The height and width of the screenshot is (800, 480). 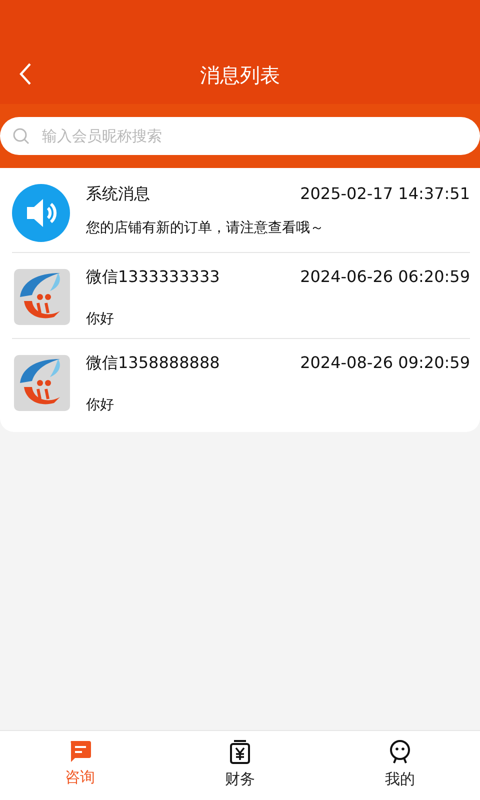 What do you see at coordinates (41, 213) in the screenshot?
I see `speaker-icon` at bounding box center [41, 213].